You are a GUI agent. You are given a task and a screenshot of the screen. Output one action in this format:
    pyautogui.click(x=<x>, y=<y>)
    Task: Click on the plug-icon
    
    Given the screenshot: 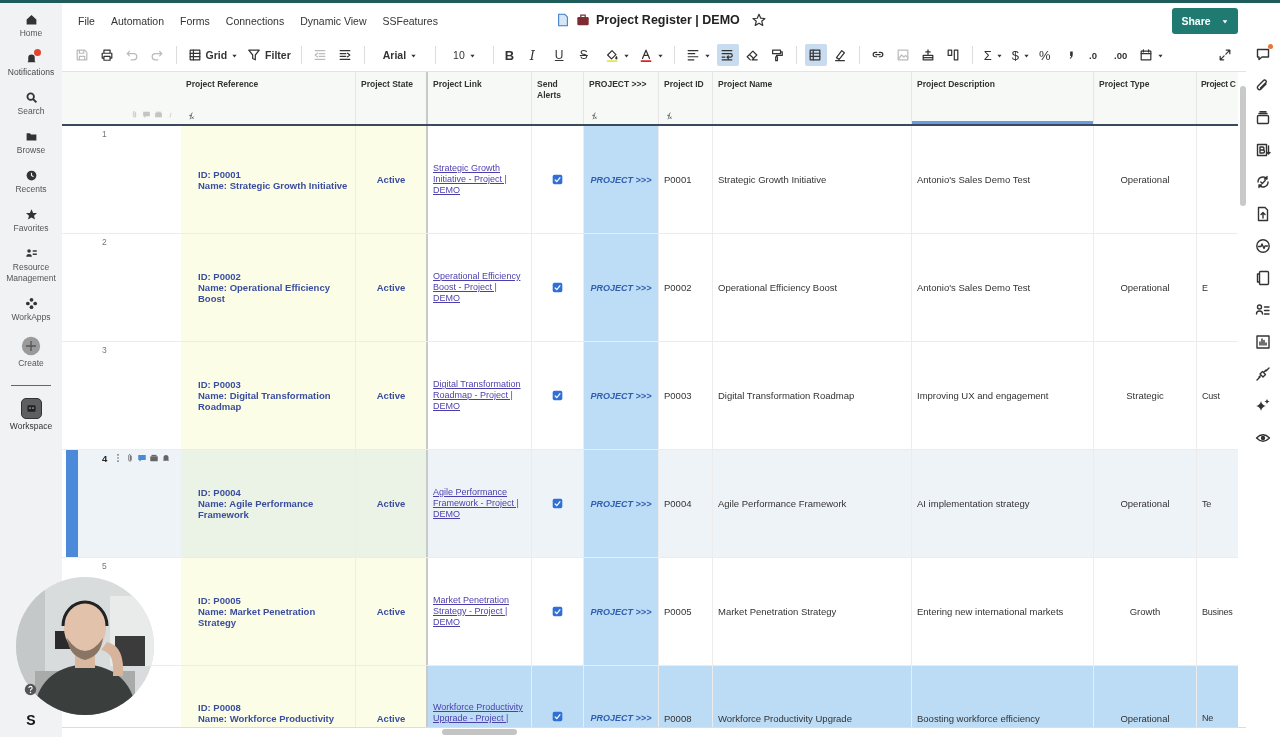 What is the action you would take?
    pyautogui.click(x=1263, y=374)
    